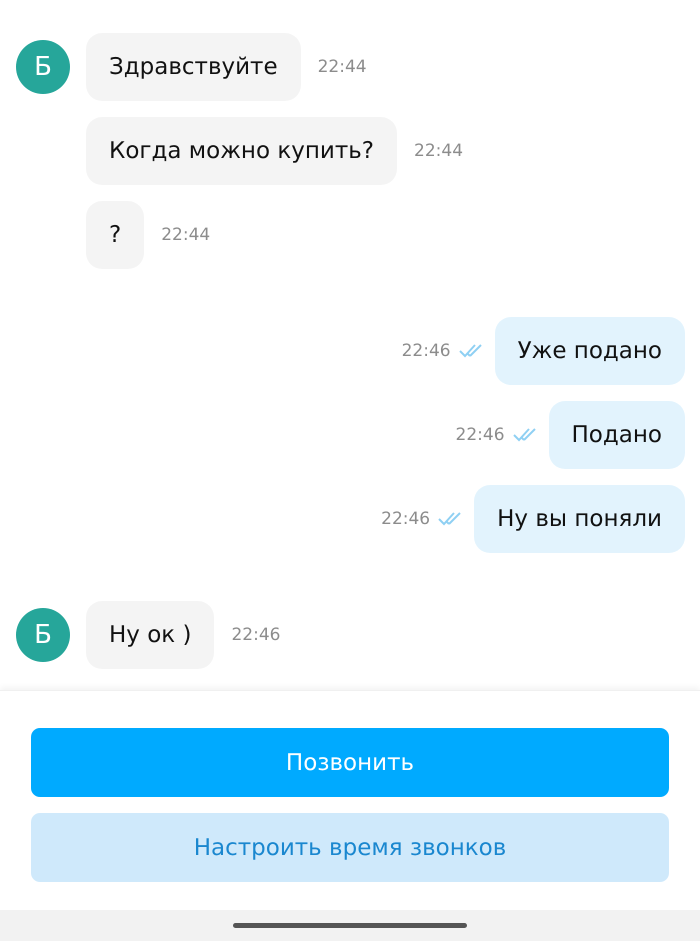 Image resolution: width=700 pixels, height=941 pixels. I want to click on message-bubble: Здравствуйте, so click(193, 67).